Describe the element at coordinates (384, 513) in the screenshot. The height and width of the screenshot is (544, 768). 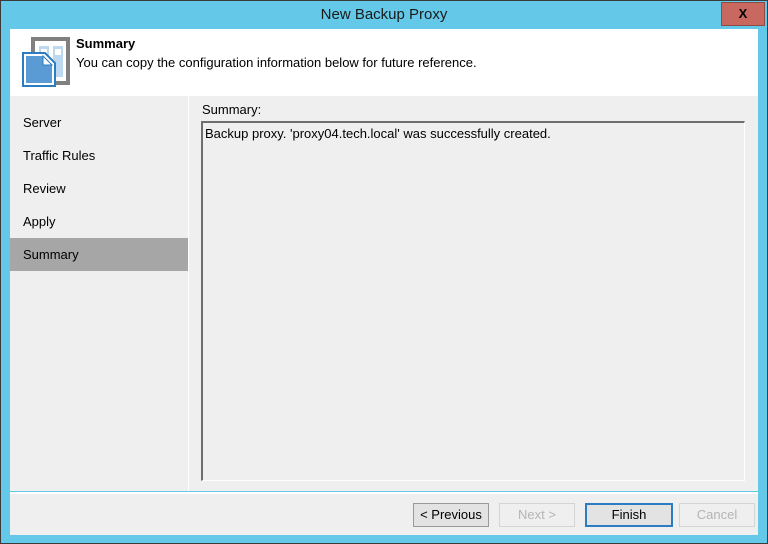
I see `dialog-footer: < Previous Next > Finish Cancel` at that location.